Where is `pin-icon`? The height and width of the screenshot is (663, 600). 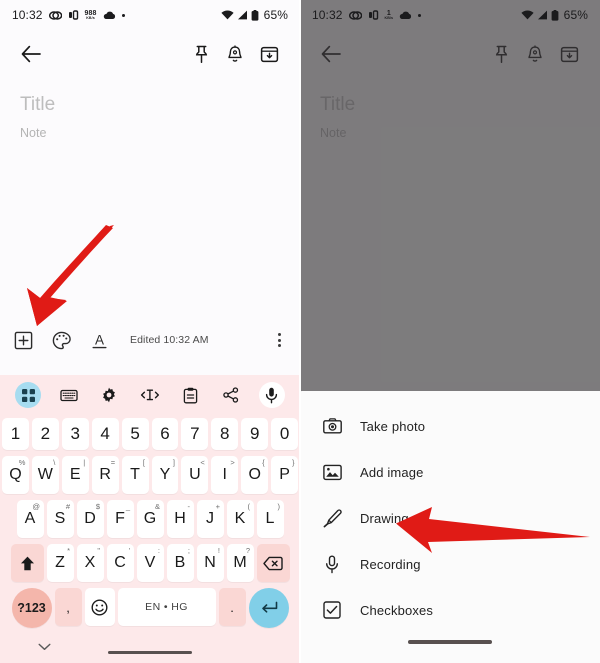 pin-icon is located at coordinates (201, 54).